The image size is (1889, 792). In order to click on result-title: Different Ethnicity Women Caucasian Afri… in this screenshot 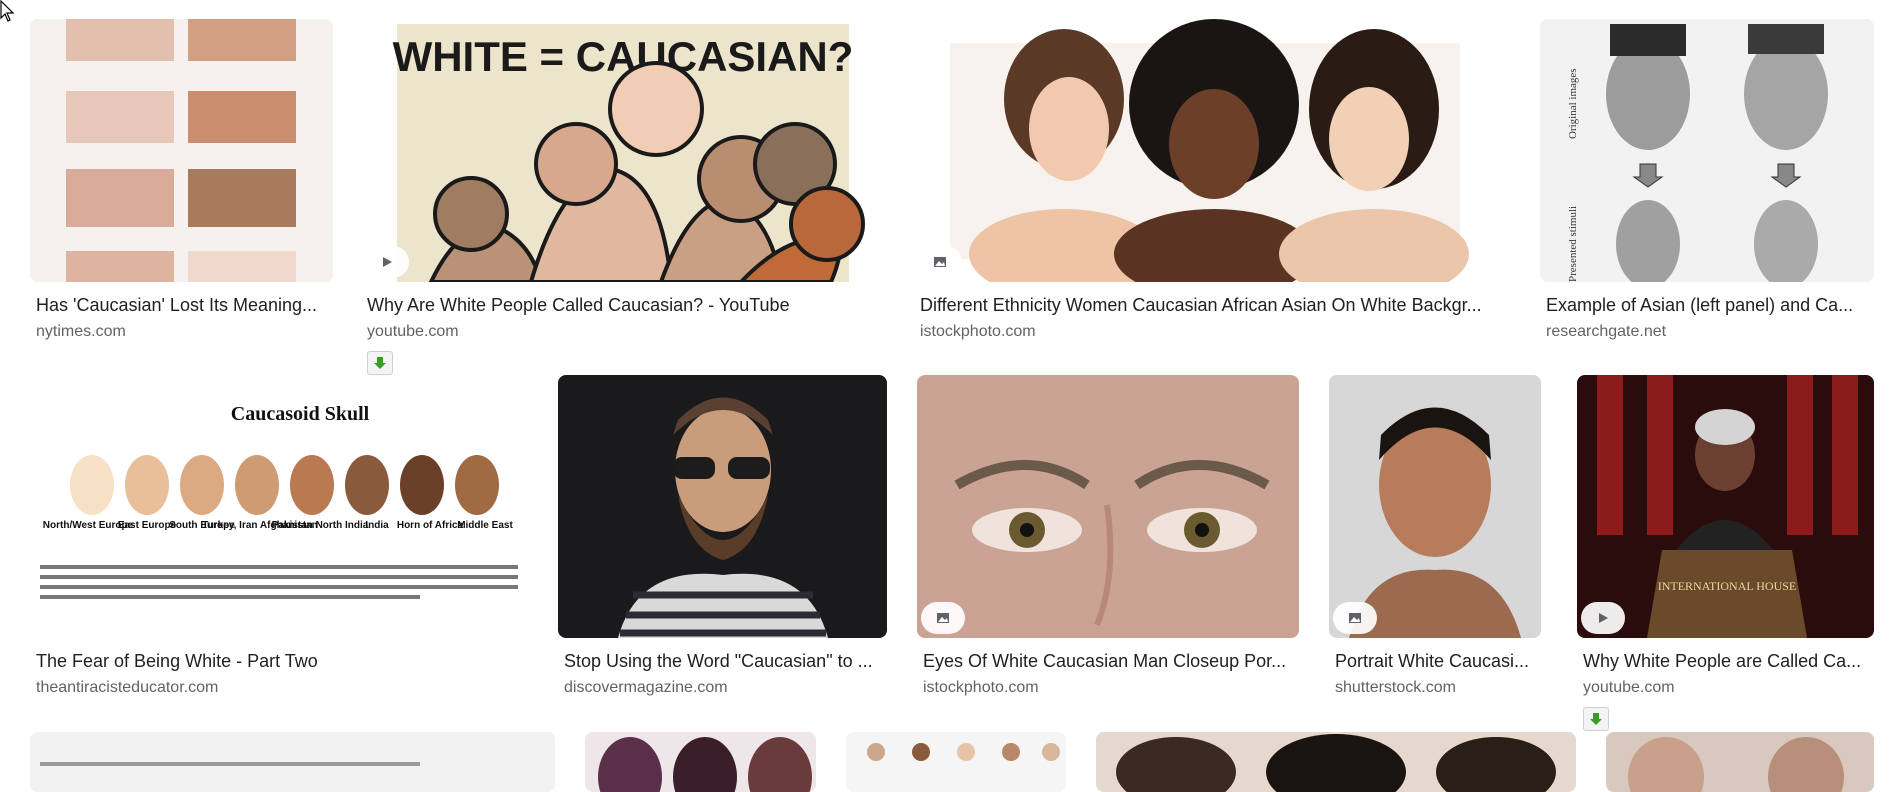, I will do `click(1213, 305)`.